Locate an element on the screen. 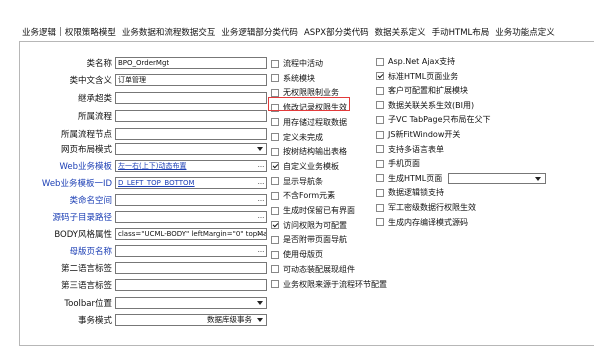 This screenshot has width=594, height=356. tab-logic-partial-code: 业务逻辑部分类代码 is located at coordinates (259, 32).